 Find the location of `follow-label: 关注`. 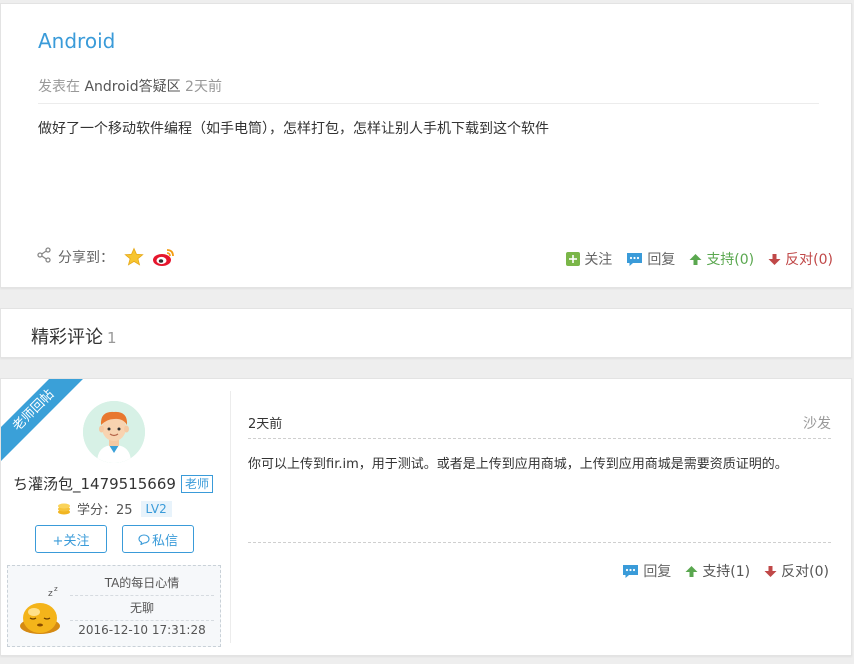

follow-label: 关注 is located at coordinates (598, 260).